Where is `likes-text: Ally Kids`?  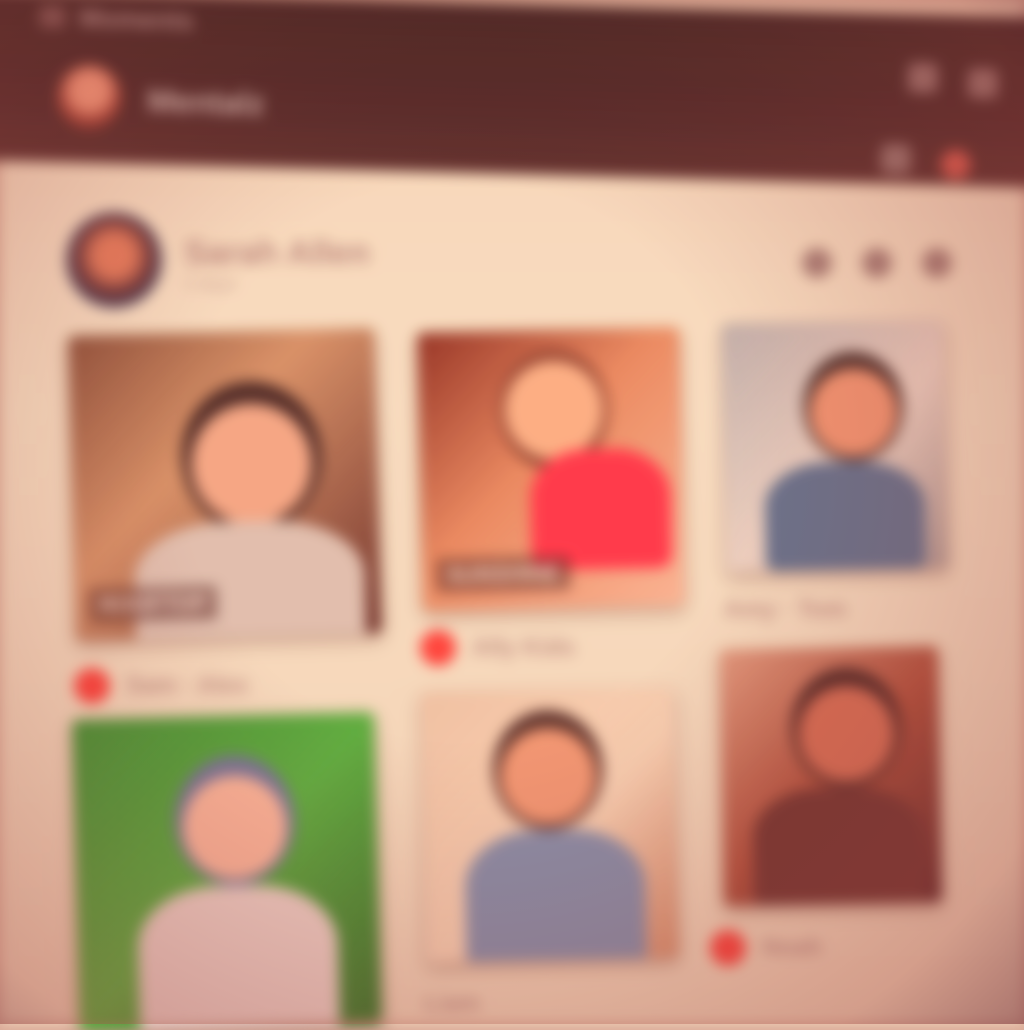
likes-text: Ally Kids is located at coordinates (523, 648).